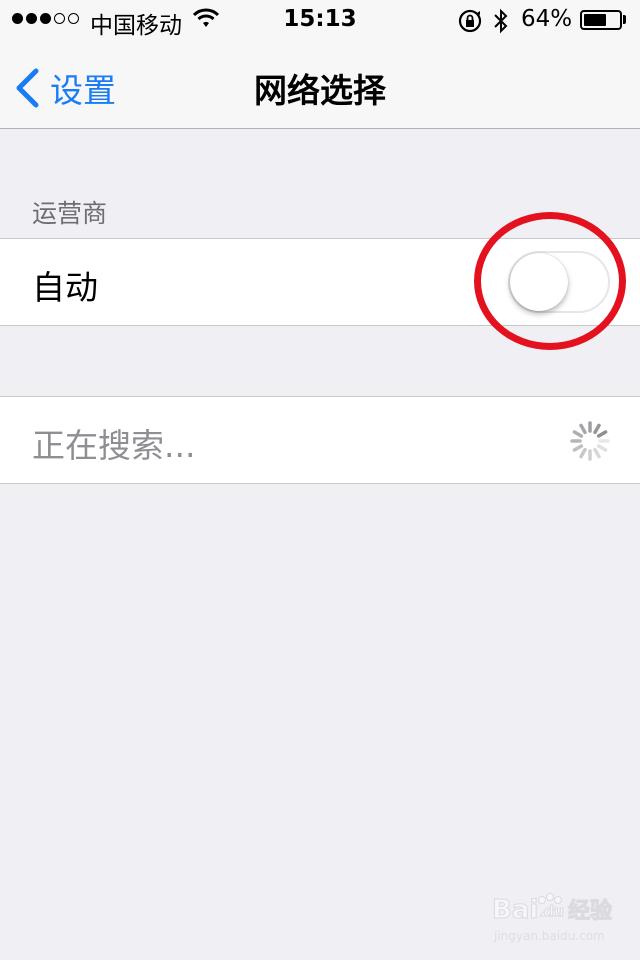 The width and height of the screenshot is (640, 960). Describe the element at coordinates (554, 912) in the screenshot. I see `svg-text: du` at that location.